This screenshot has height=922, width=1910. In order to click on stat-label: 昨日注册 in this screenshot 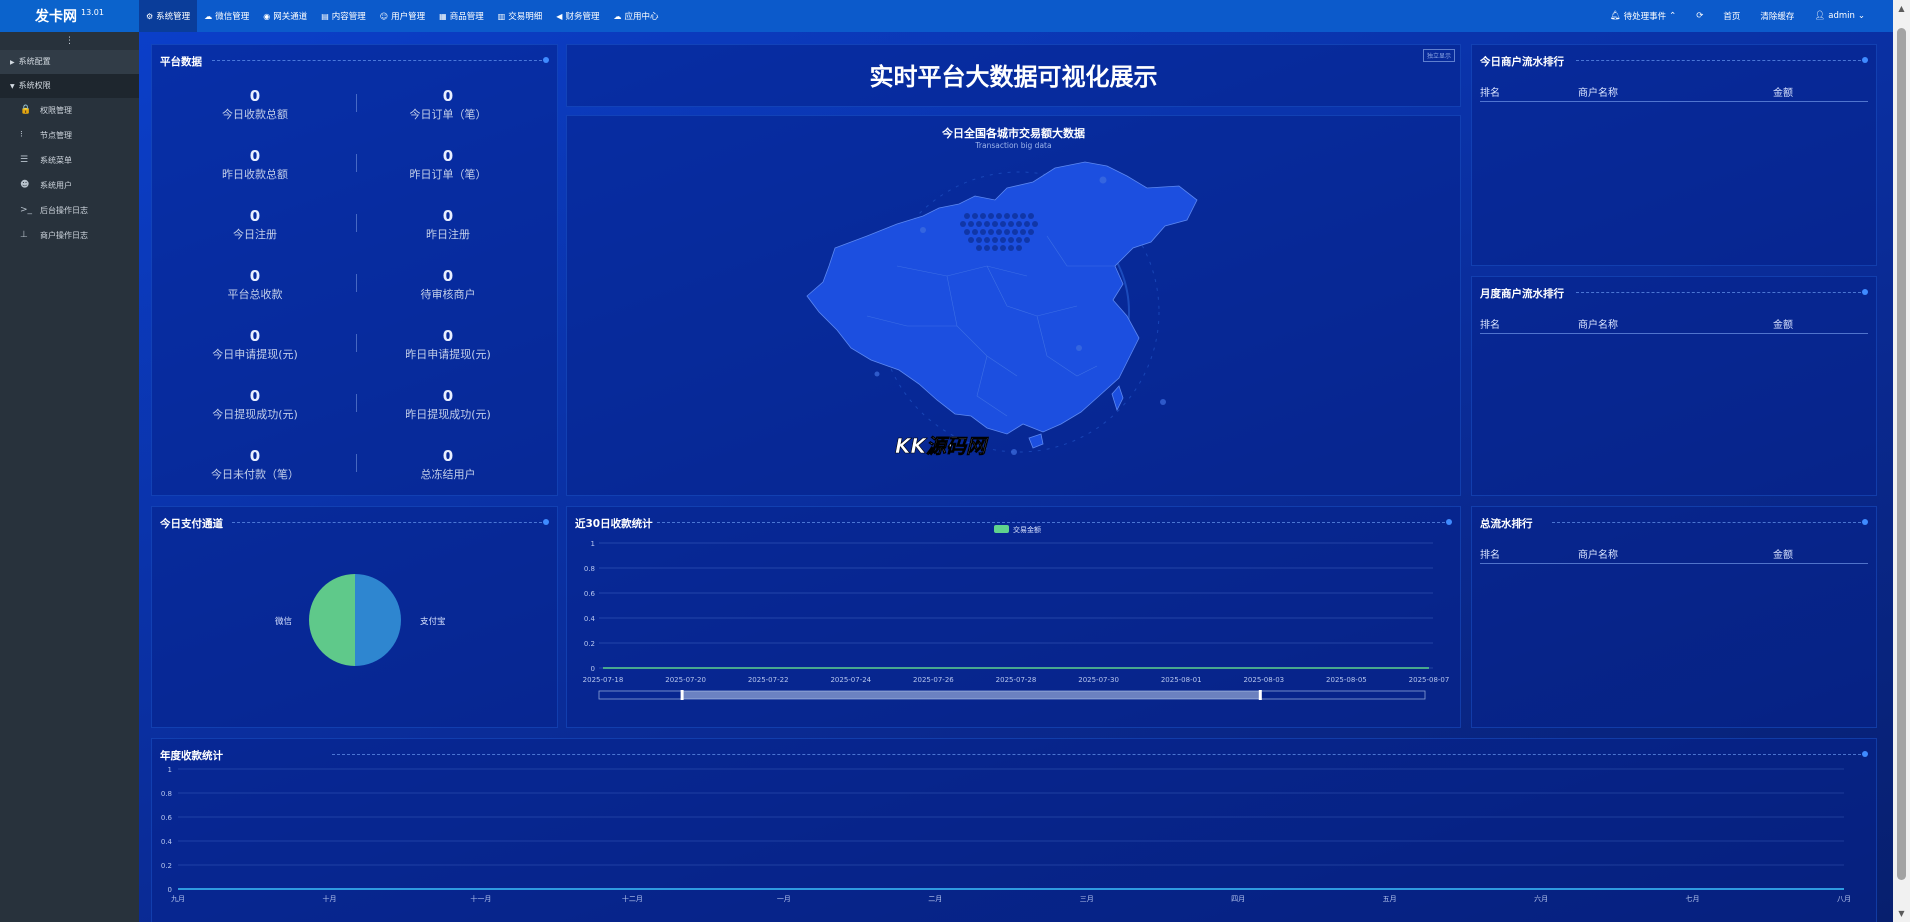, I will do `click(448, 234)`.